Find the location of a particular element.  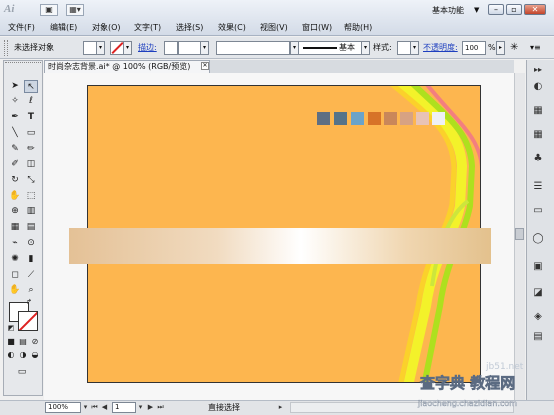

chevron-down-icon: ▼ is located at coordinates (479, 10).